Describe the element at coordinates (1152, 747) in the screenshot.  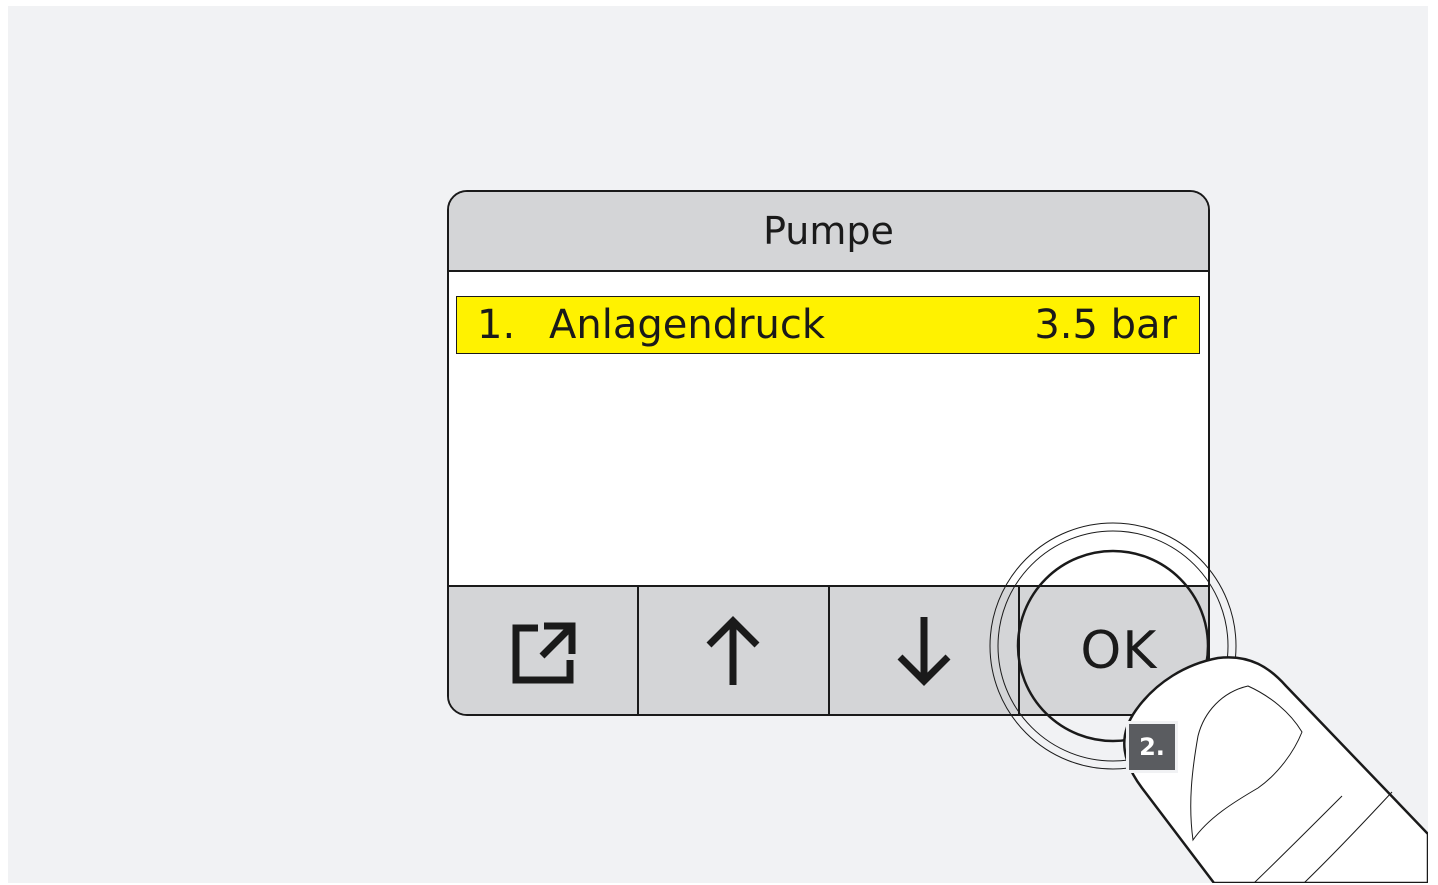
I see `step-badge: 2.` at that location.